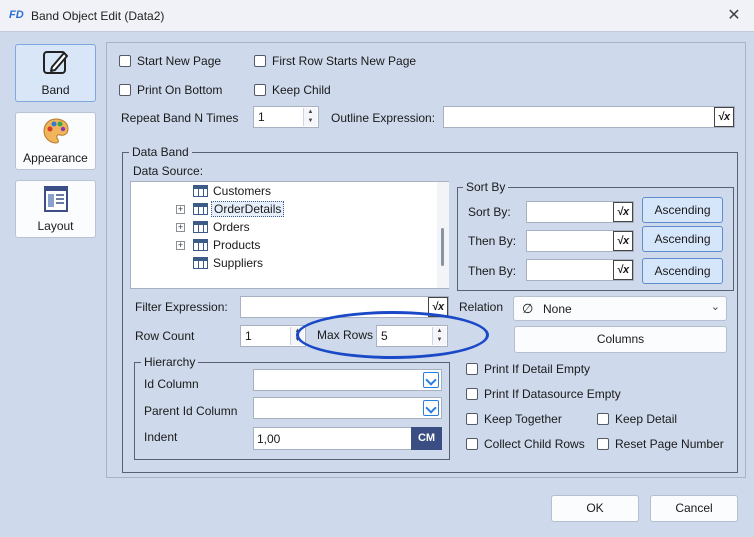 Image resolution: width=754 pixels, height=537 pixels. Describe the element at coordinates (280, 191) in the screenshot. I see `tree-item-customers: Customers` at that location.